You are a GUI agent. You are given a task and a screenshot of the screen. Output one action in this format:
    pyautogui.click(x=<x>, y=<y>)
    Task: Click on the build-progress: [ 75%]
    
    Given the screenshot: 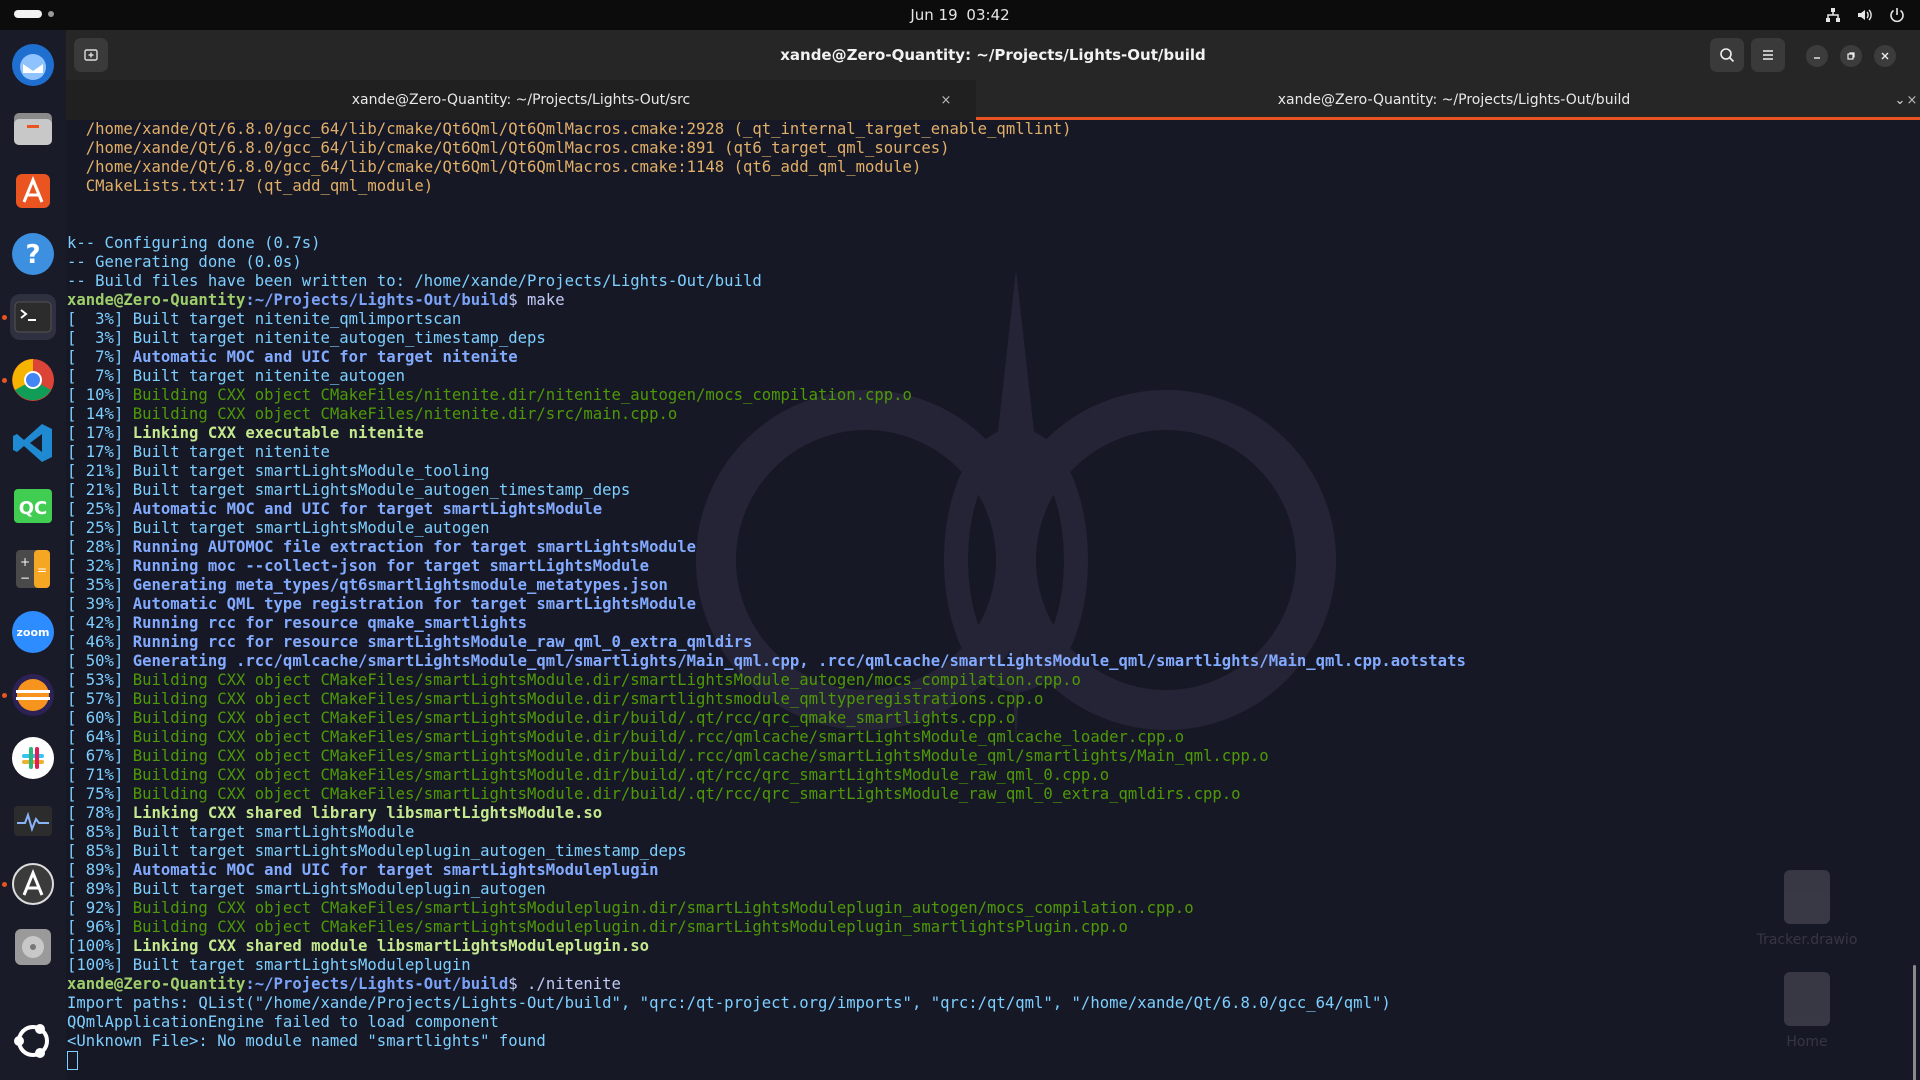 What is the action you would take?
    pyautogui.click(x=100, y=794)
    